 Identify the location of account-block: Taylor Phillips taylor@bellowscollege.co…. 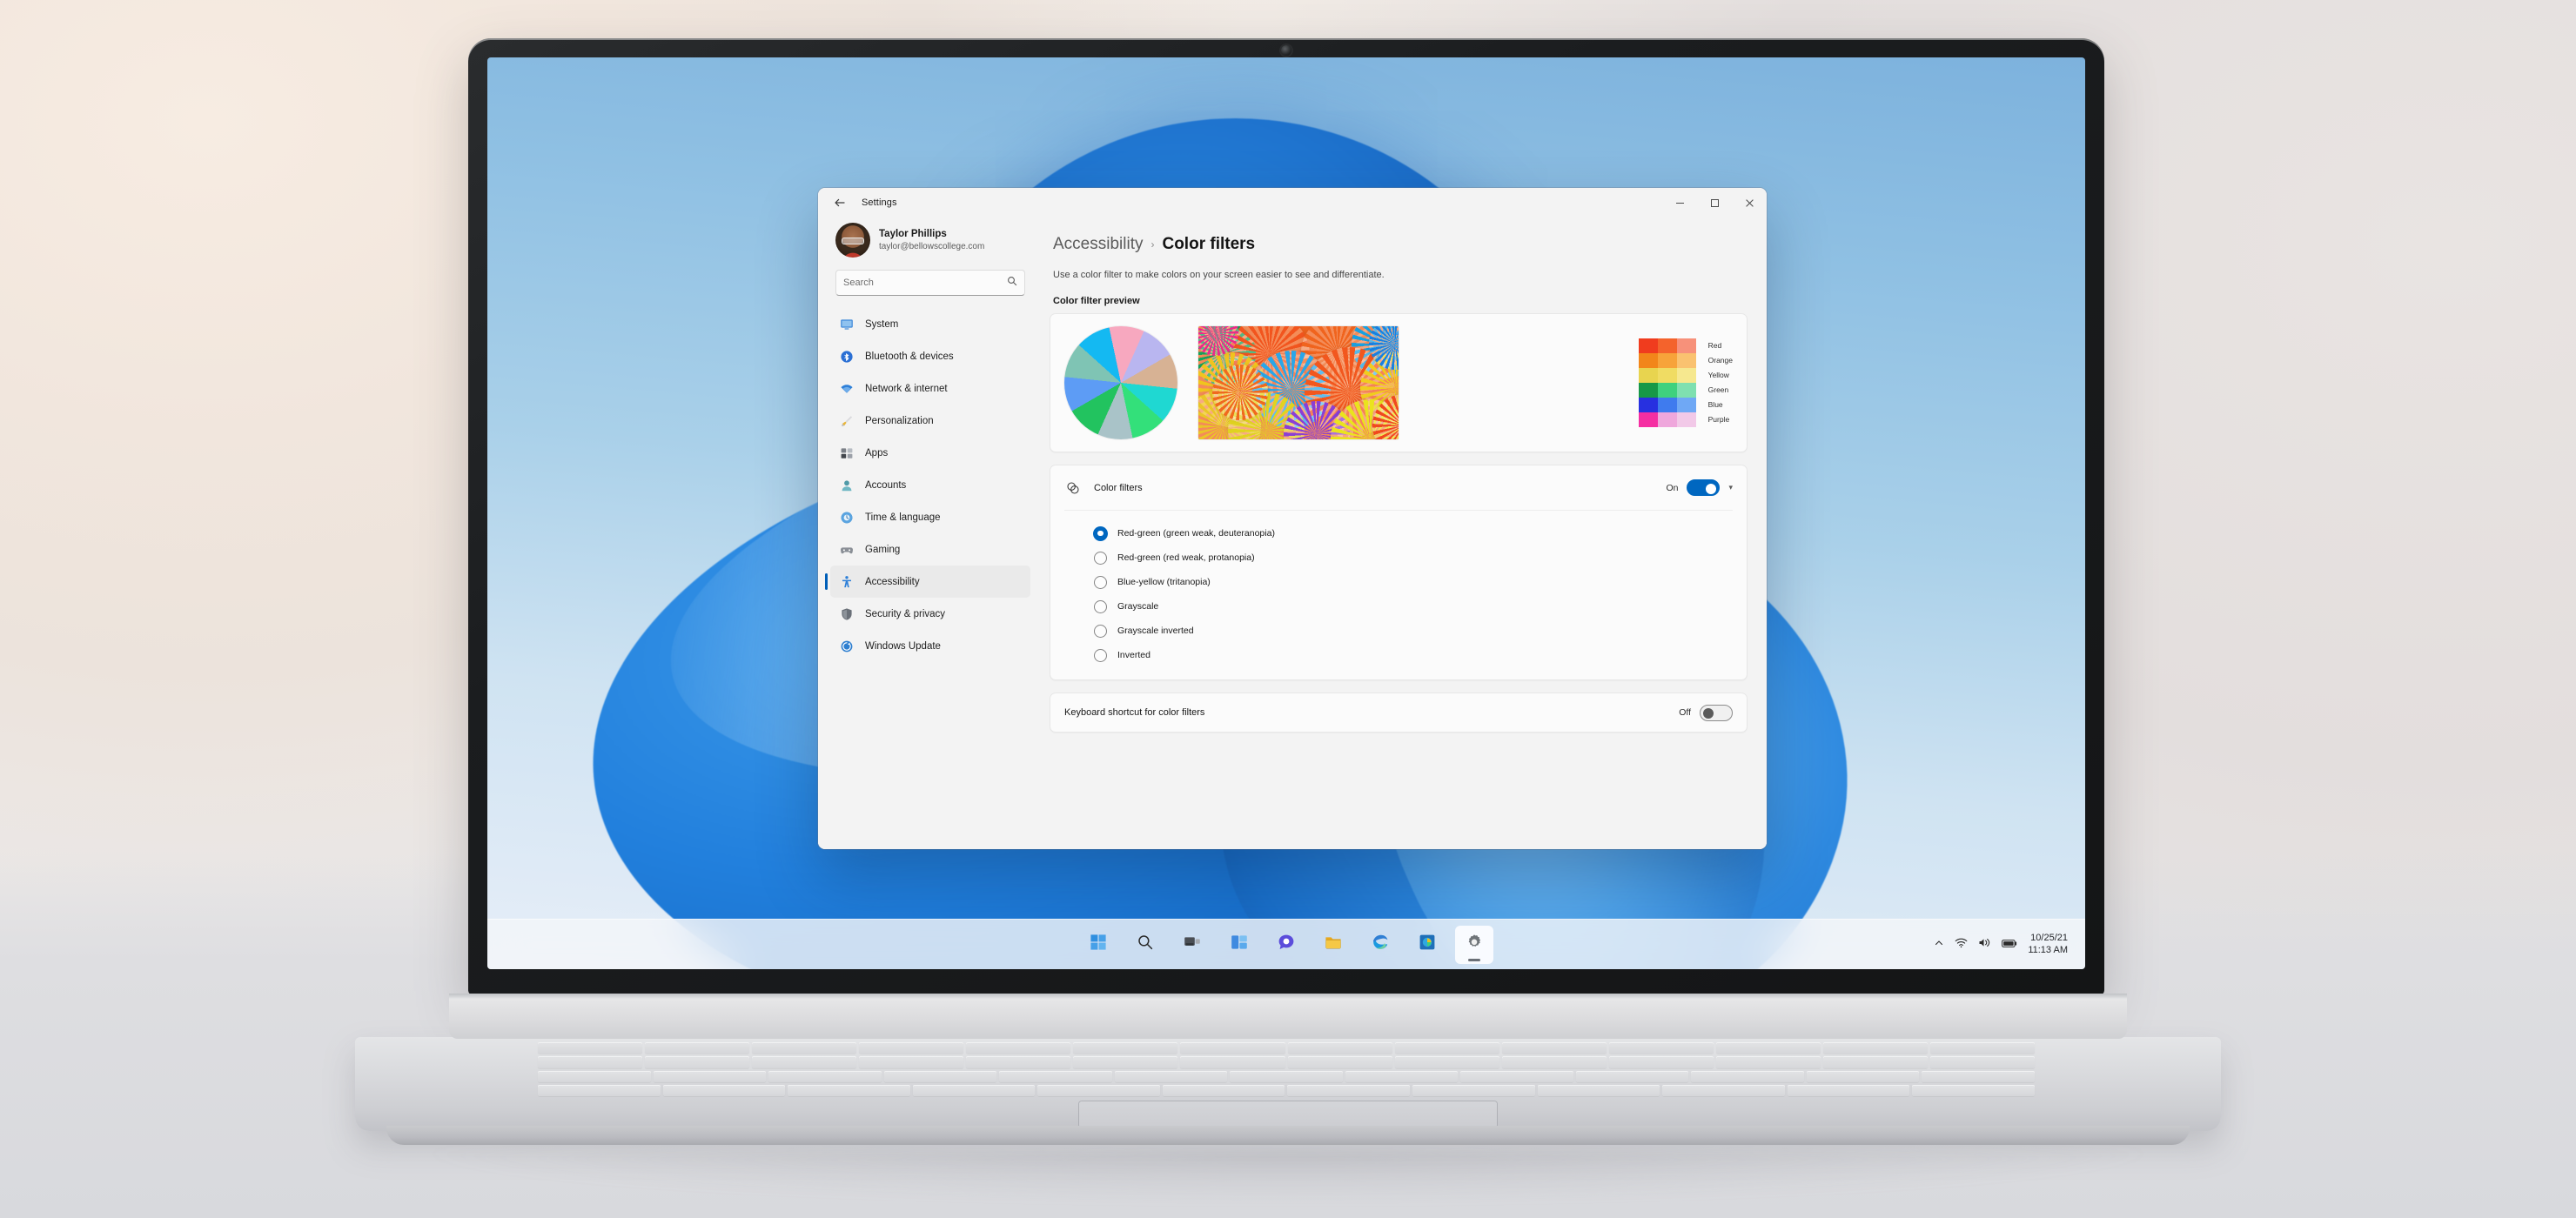
(930, 243).